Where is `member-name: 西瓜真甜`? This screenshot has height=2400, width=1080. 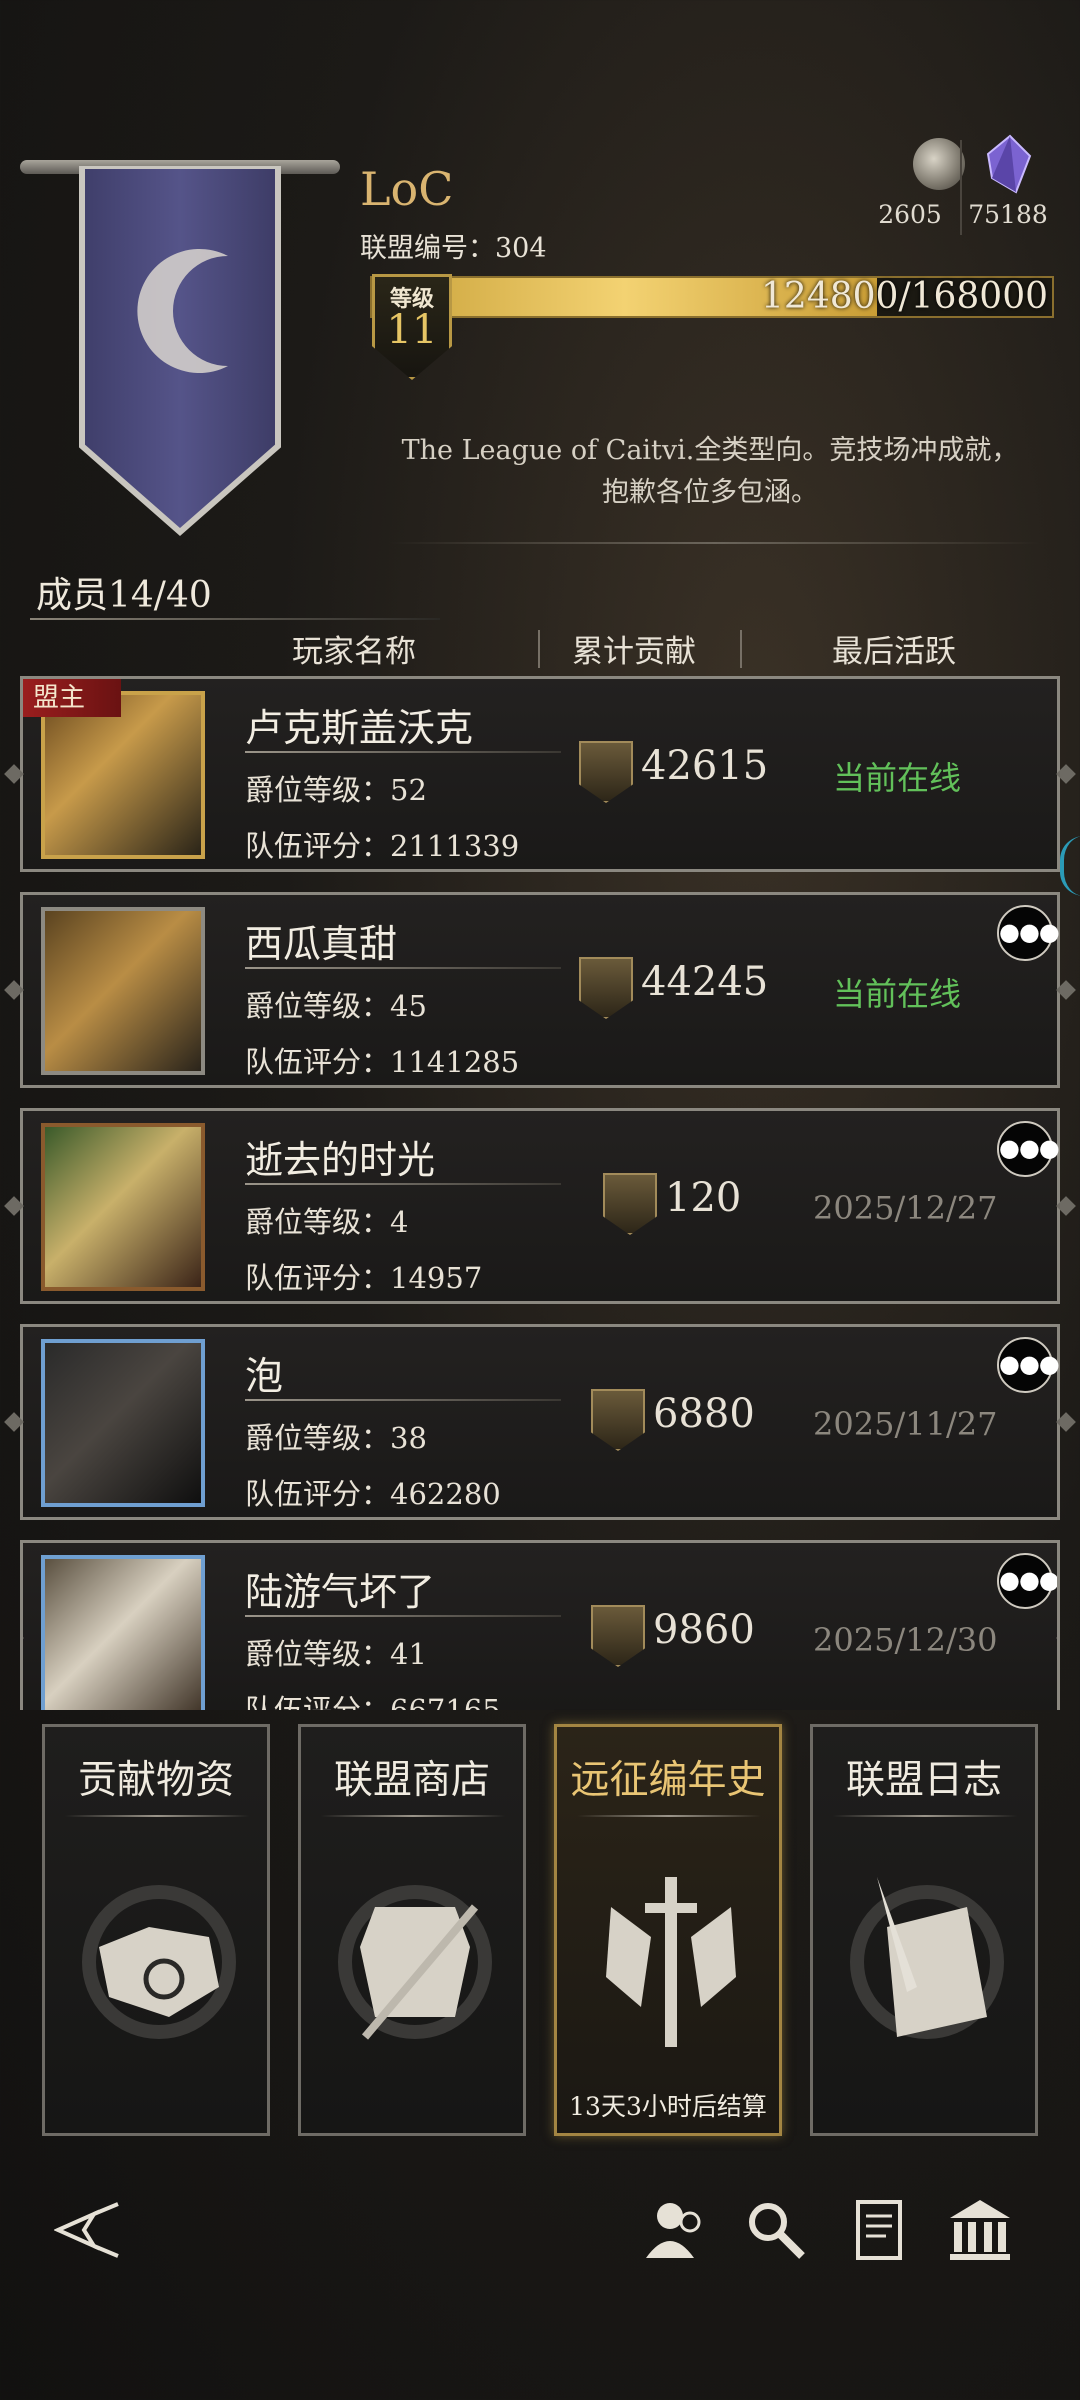 member-name: 西瓜真甜 is located at coordinates (321, 944).